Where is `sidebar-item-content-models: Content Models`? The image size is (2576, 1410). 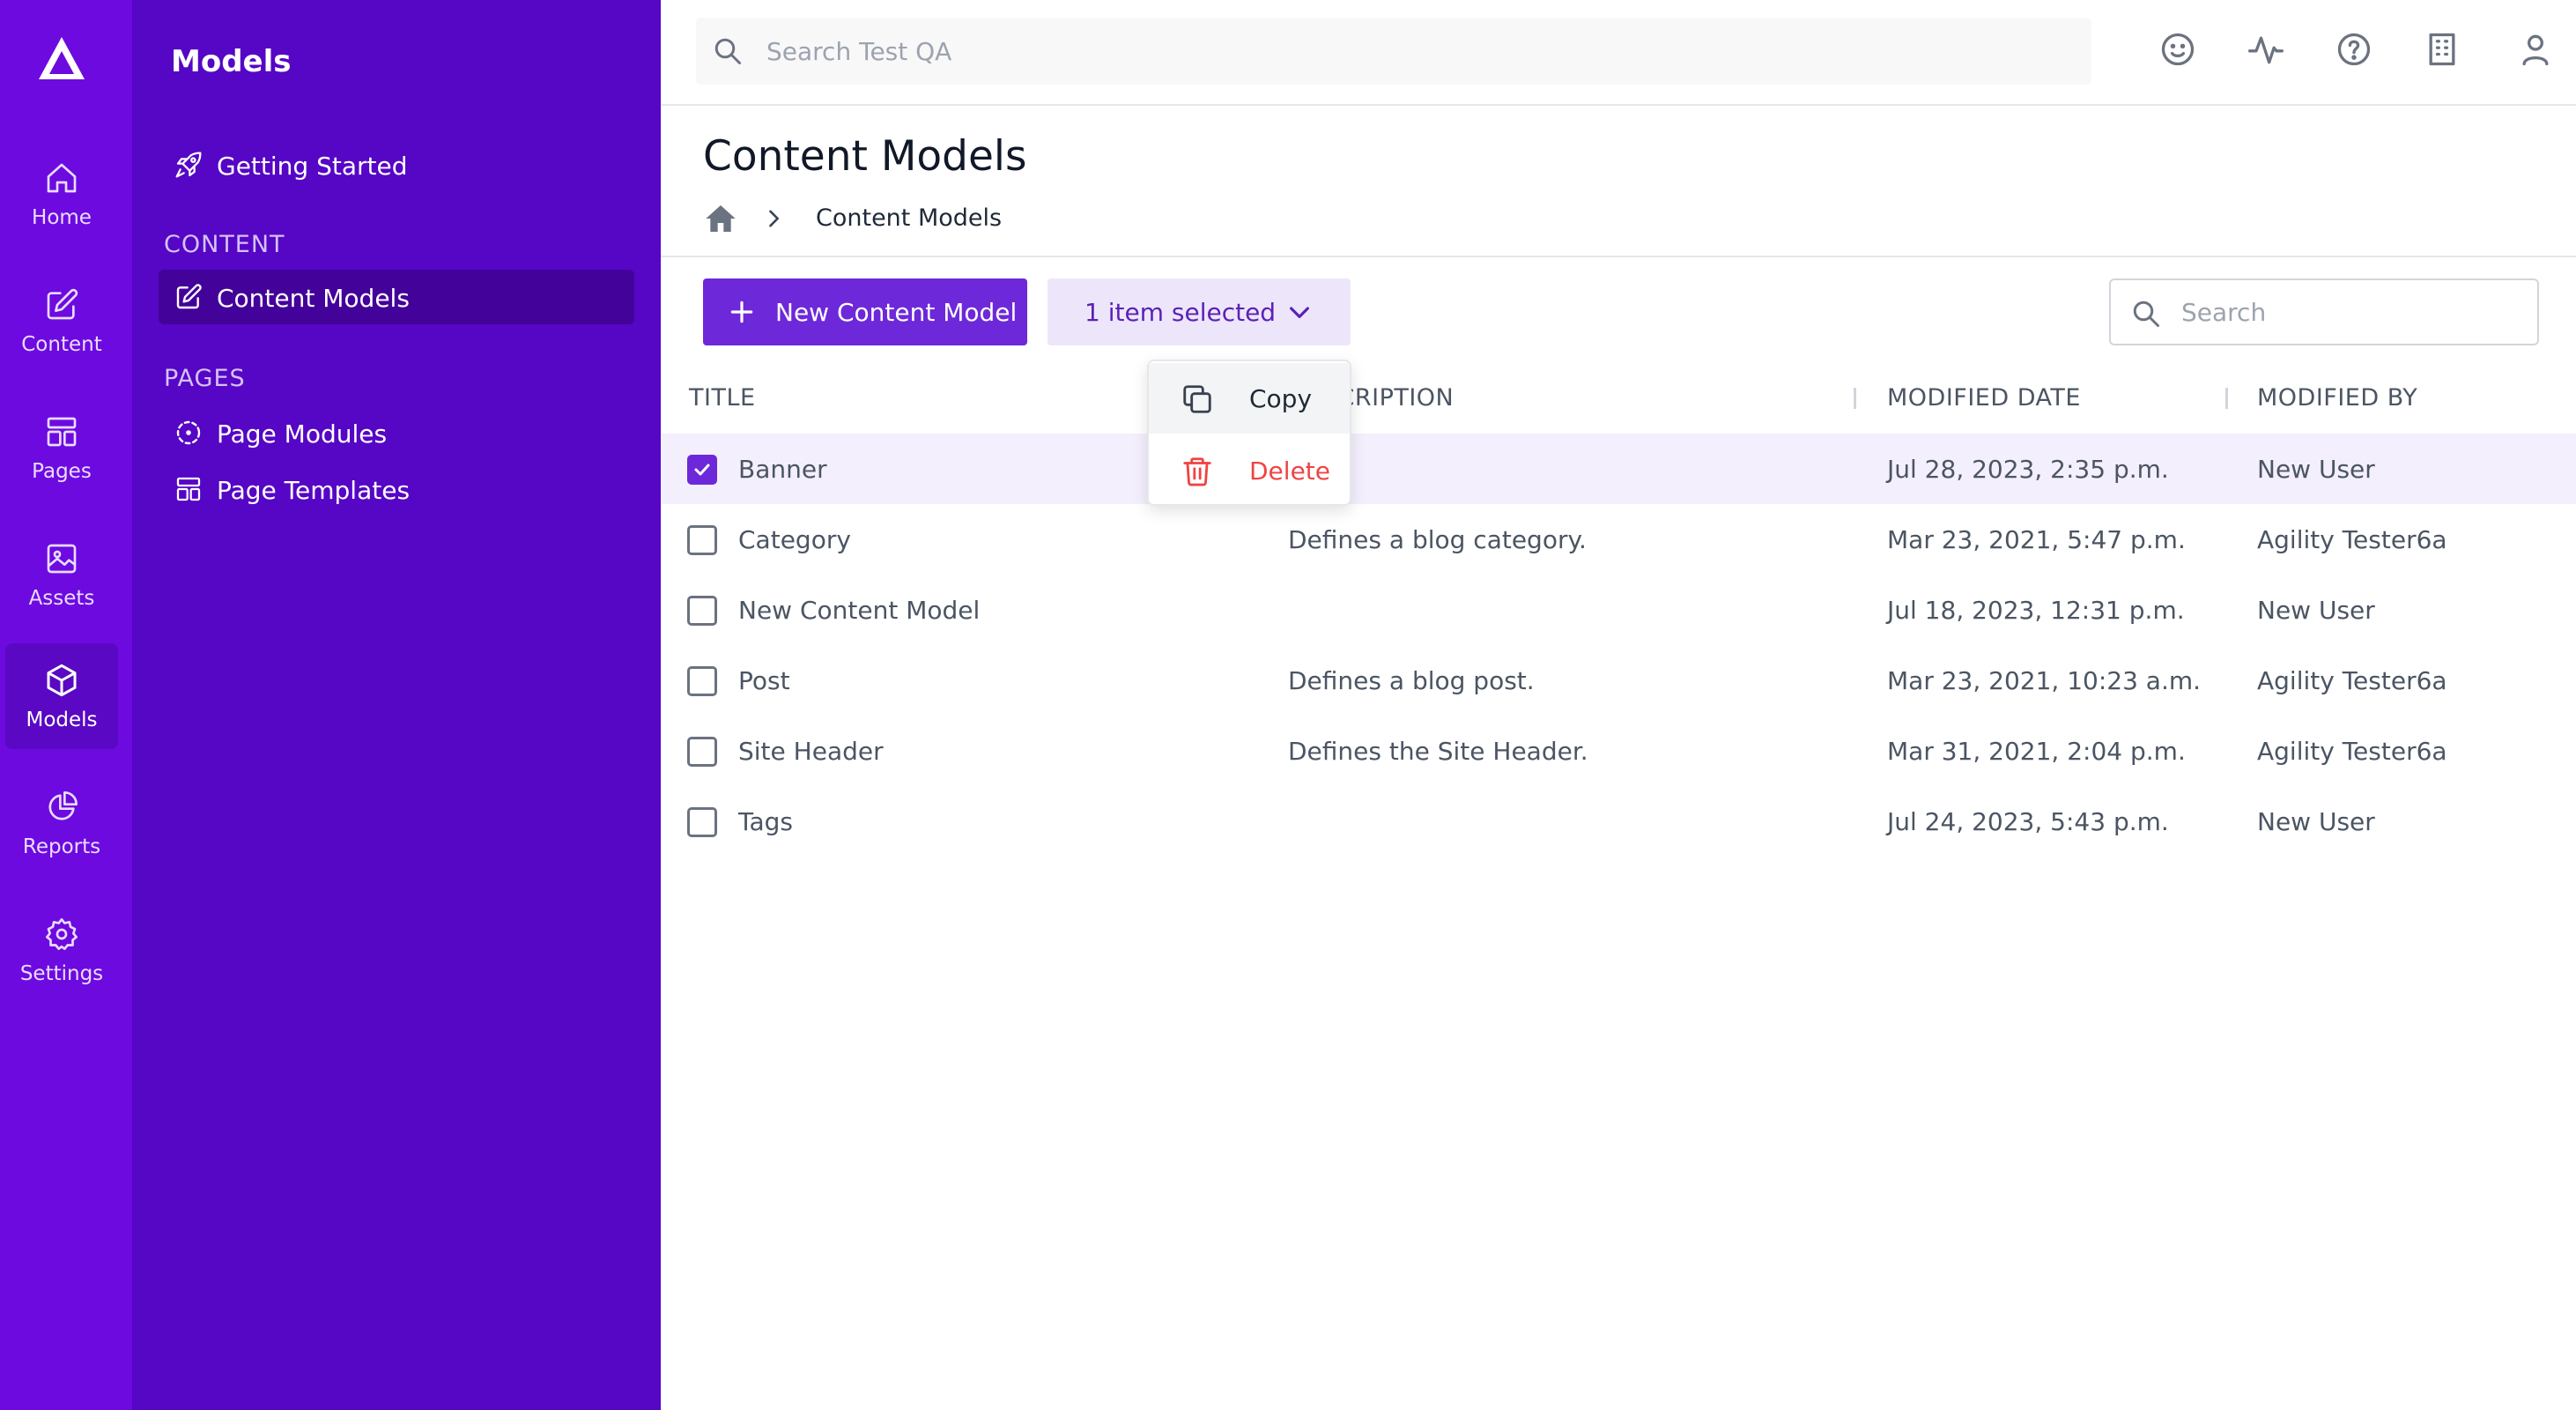 sidebar-item-content-models: Content Models is located at coordinates (396, 297).